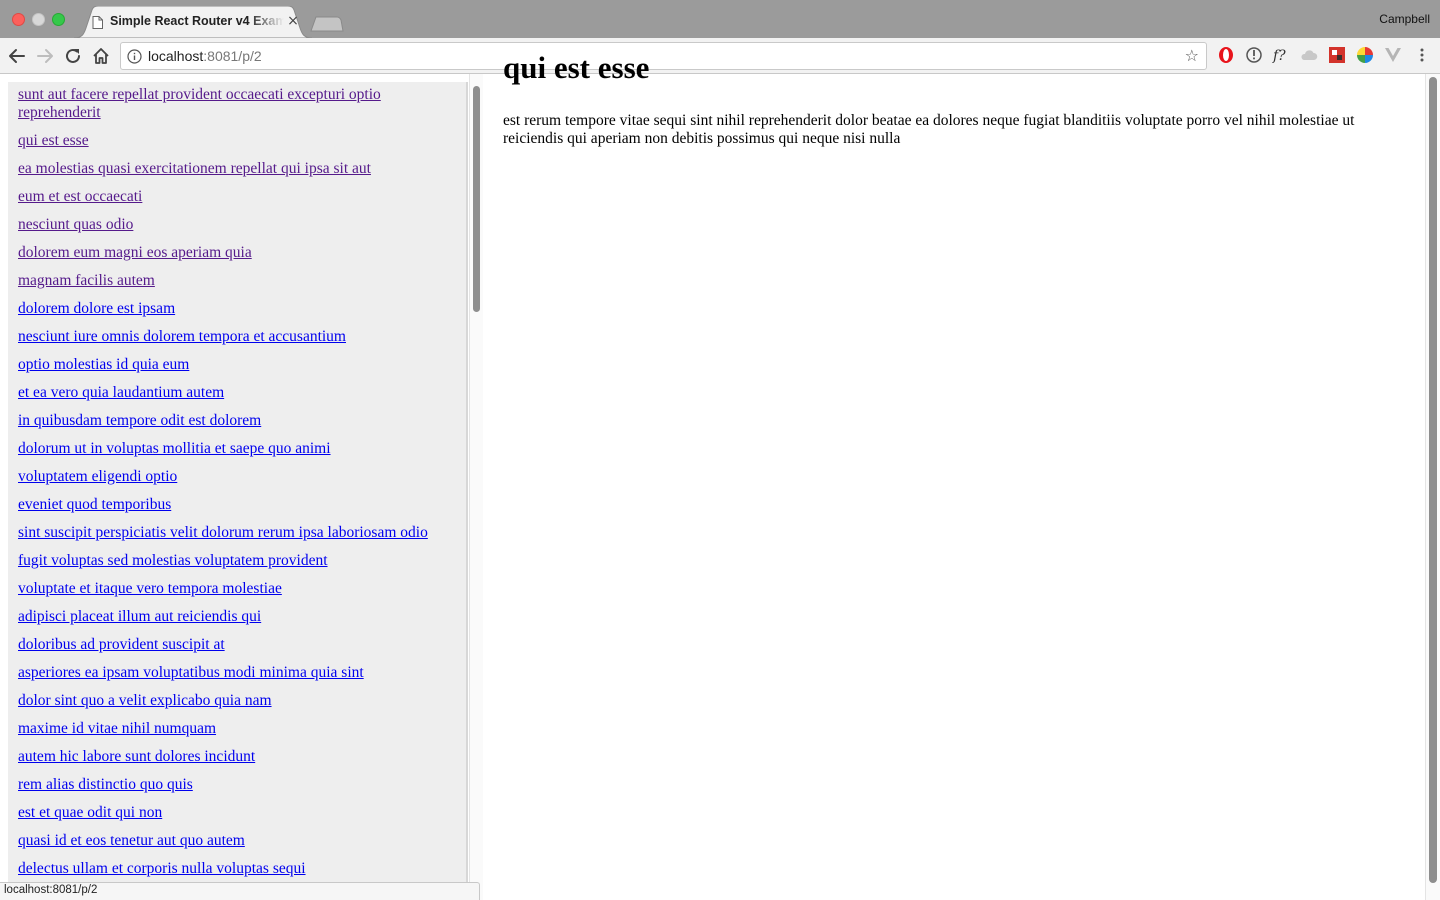  I want to click on post-link: dolorem dolore est ipsam, so click(96, 308).